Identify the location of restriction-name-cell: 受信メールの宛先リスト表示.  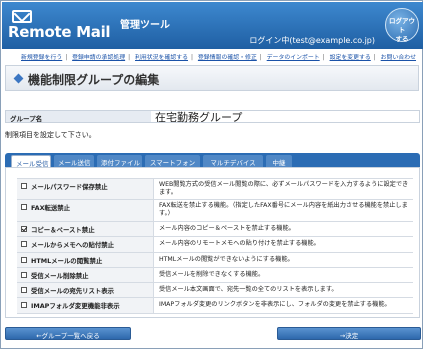
(85, 290).